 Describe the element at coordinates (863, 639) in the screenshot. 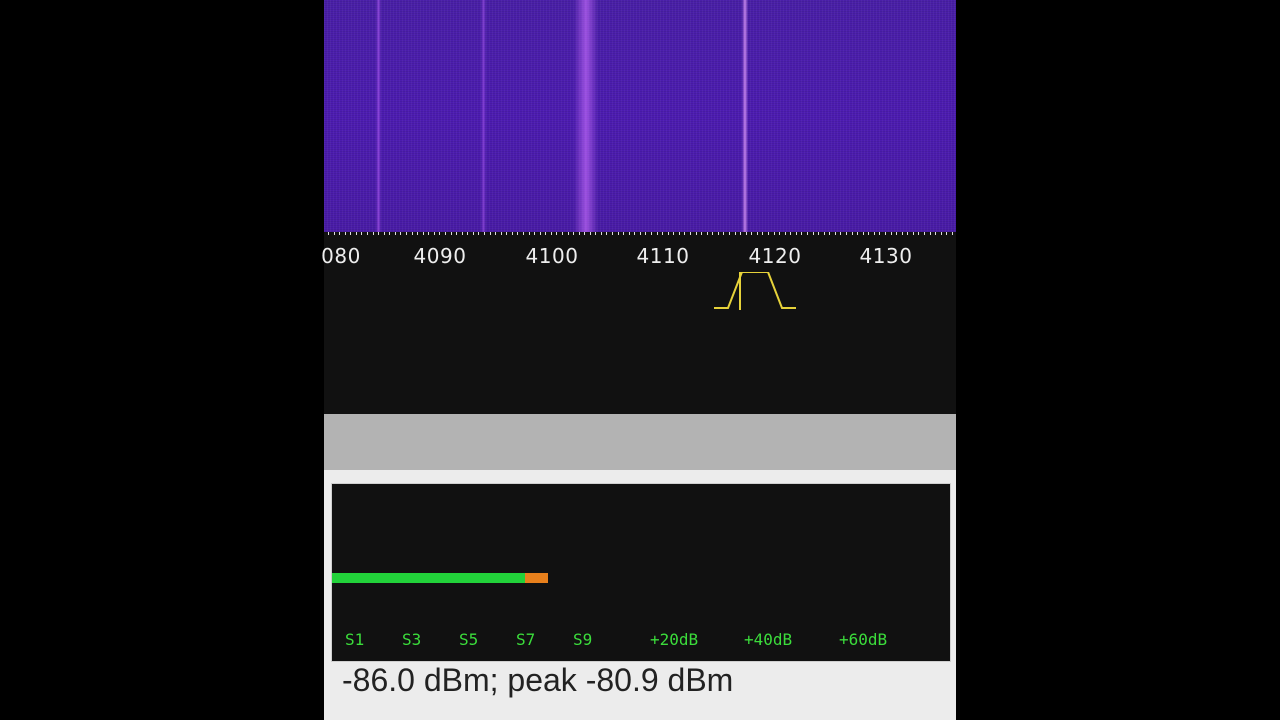

I see `s-meter-label: +60dB` at that location.